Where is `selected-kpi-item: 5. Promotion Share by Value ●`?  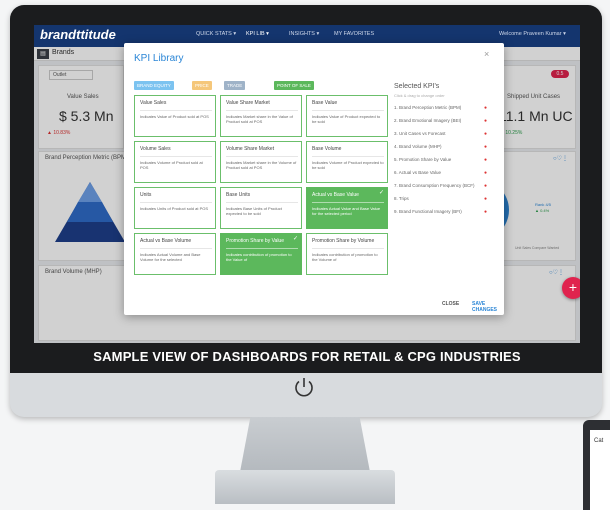
selected-kpi-item: 5. Promotion Share by Value ● is located at coordinates (441, 160).